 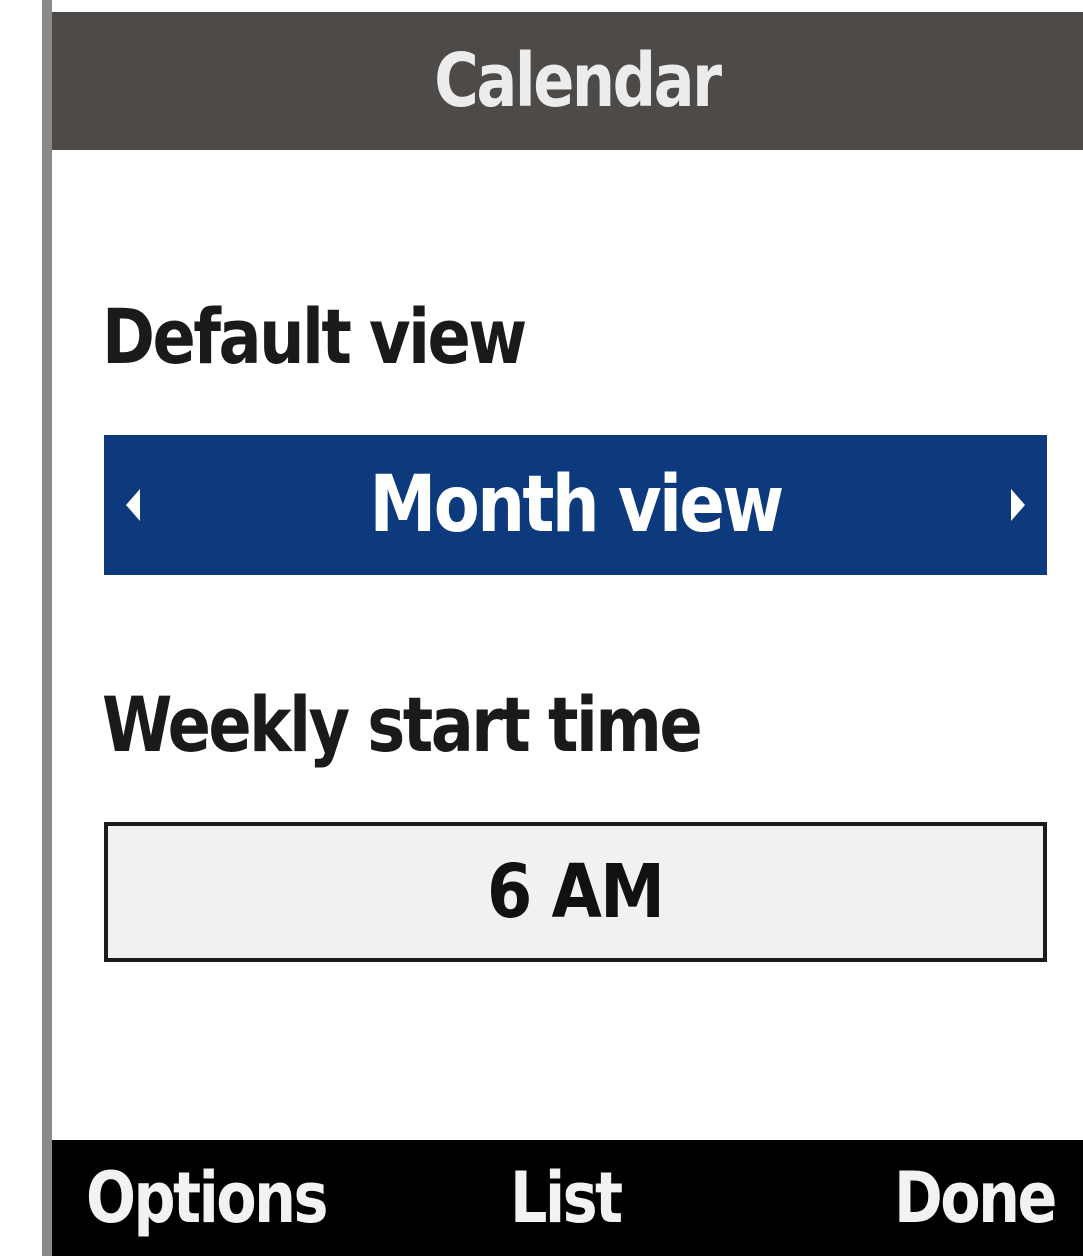 I want to click on default-view-value: Month view, so click(x=576, y=505).